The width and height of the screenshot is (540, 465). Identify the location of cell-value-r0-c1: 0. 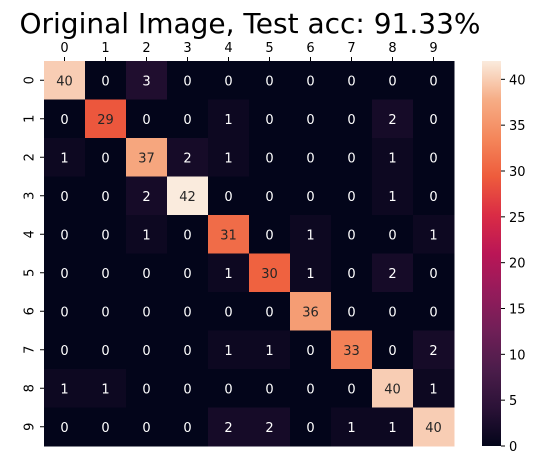
(105, 81).